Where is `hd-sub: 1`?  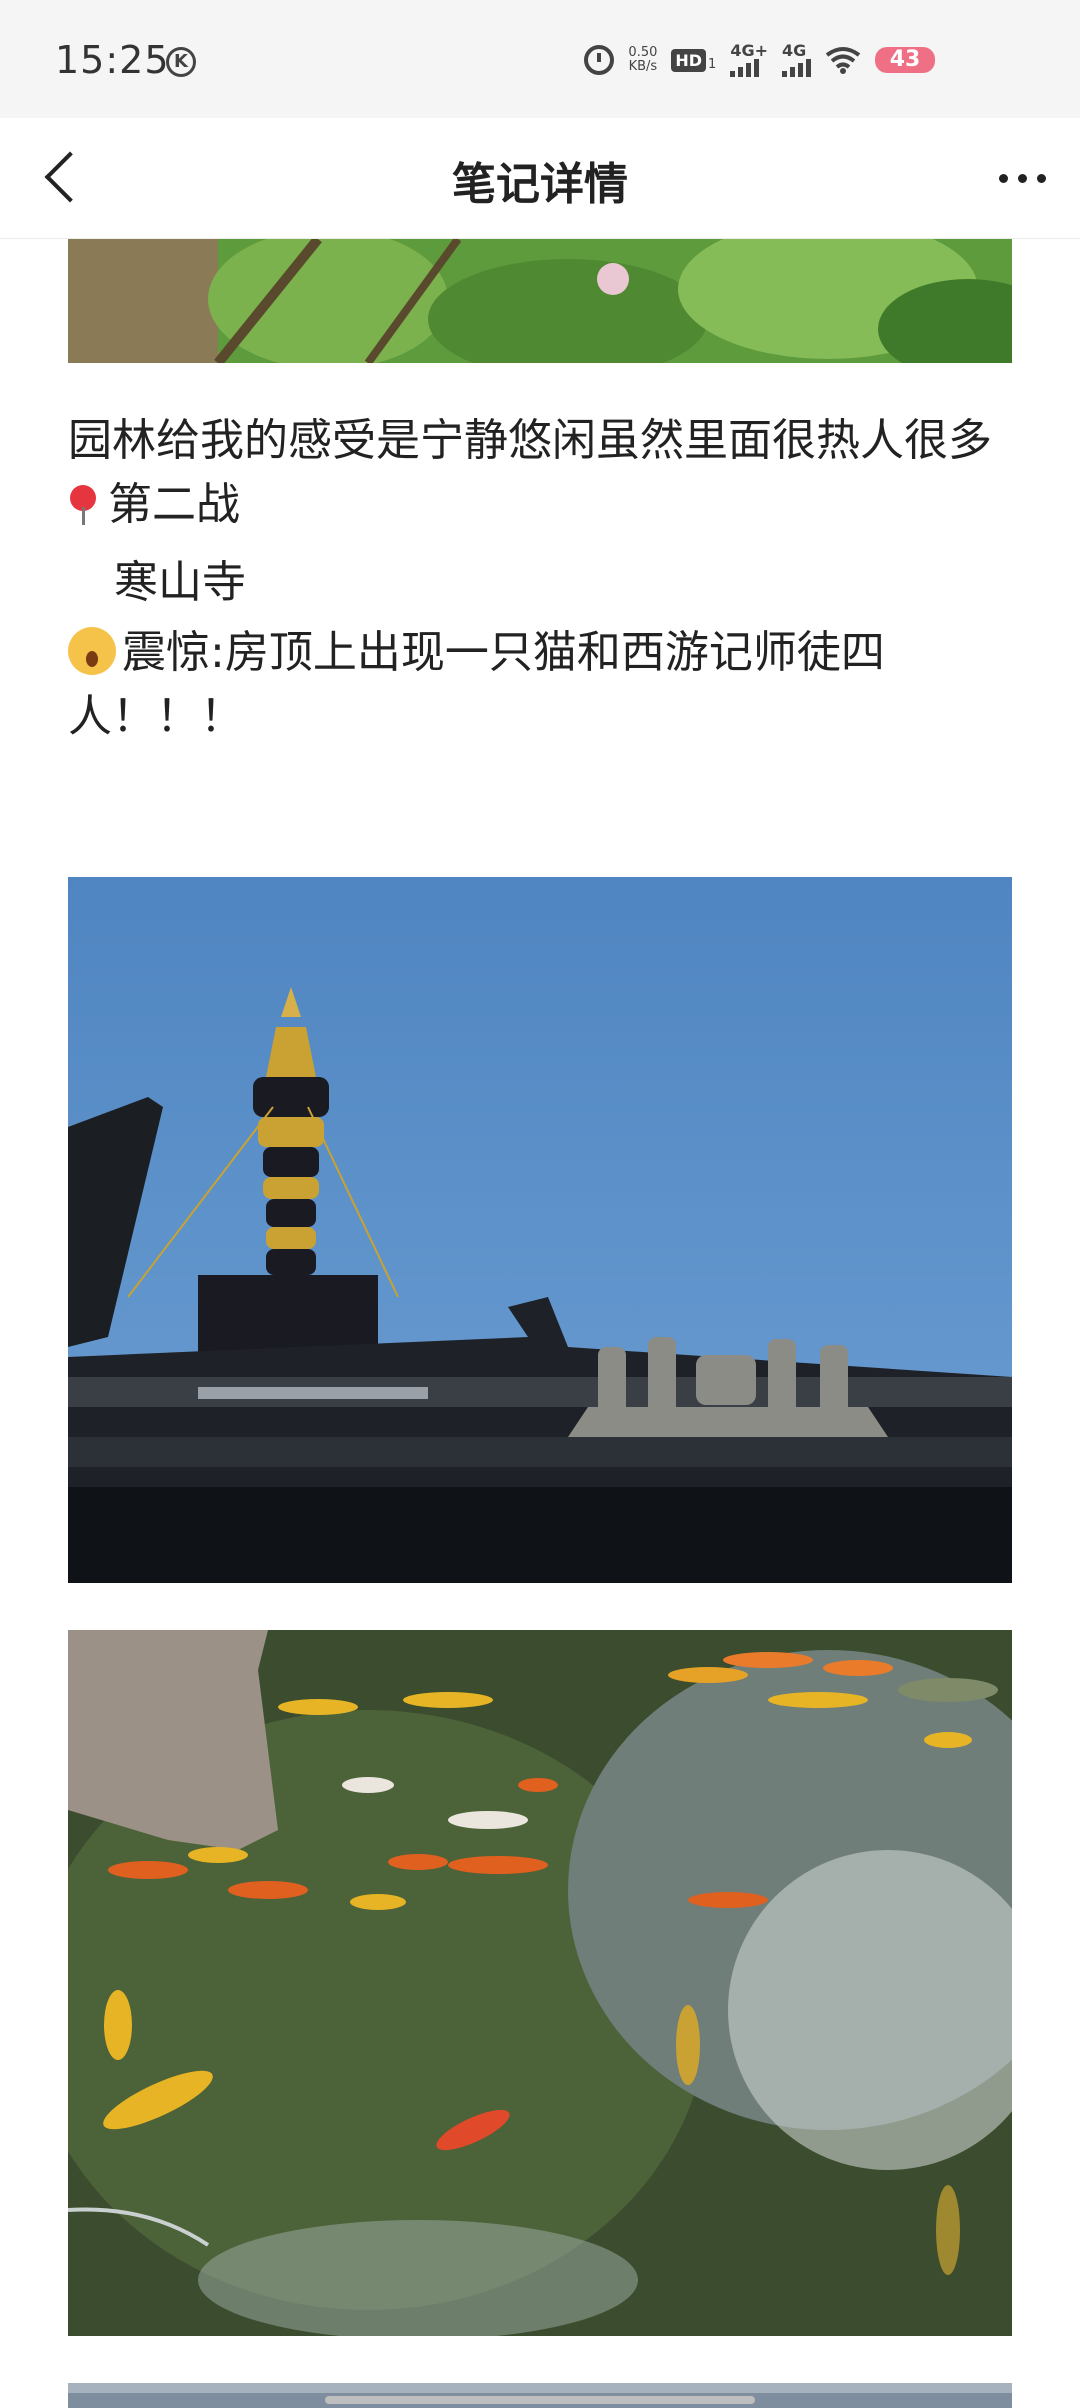
hd-sub: 1 is located at coordinates (712, 64).